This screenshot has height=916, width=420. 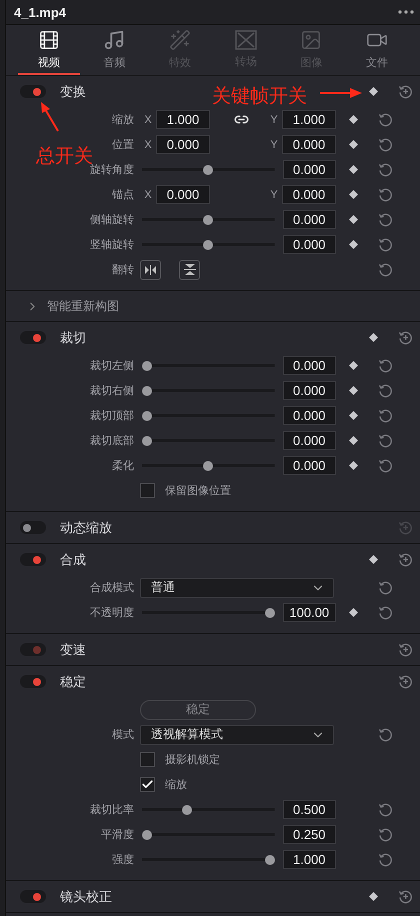 What do you see at coordinates (237, 734) in the screenshot?
I see `dropdown: 透视解算模式` at bounding box center [237, 734].